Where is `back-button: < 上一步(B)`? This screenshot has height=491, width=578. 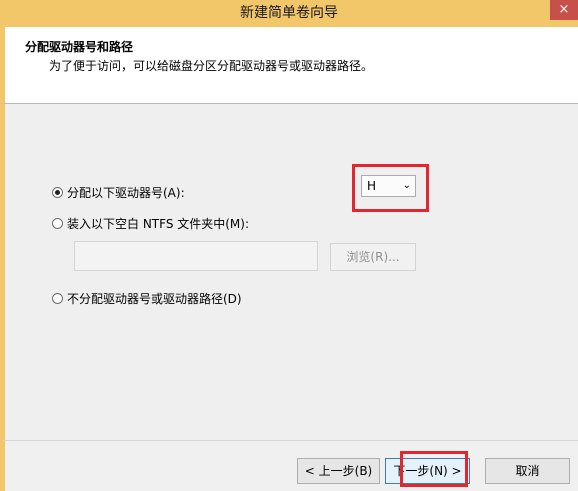 back-button: < 上一步(B) is located at coordinates (338, 471).